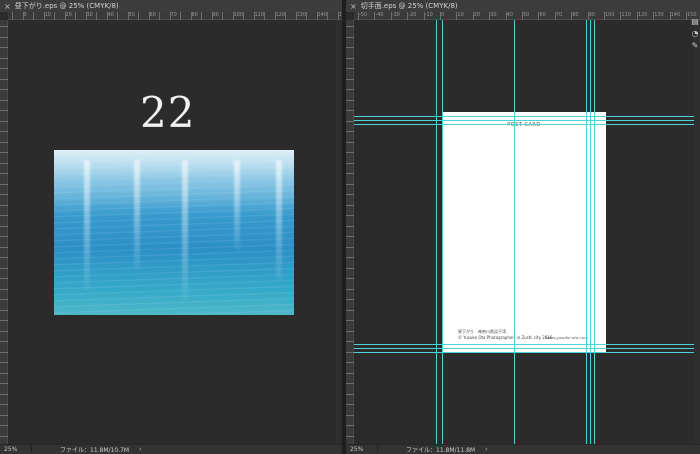 Image resolution: width=700 pixels, height=454 pixels. I want to click on document-tab-right: × 切手面.eps @ 25% (CMYK/8), so click(523, 6).